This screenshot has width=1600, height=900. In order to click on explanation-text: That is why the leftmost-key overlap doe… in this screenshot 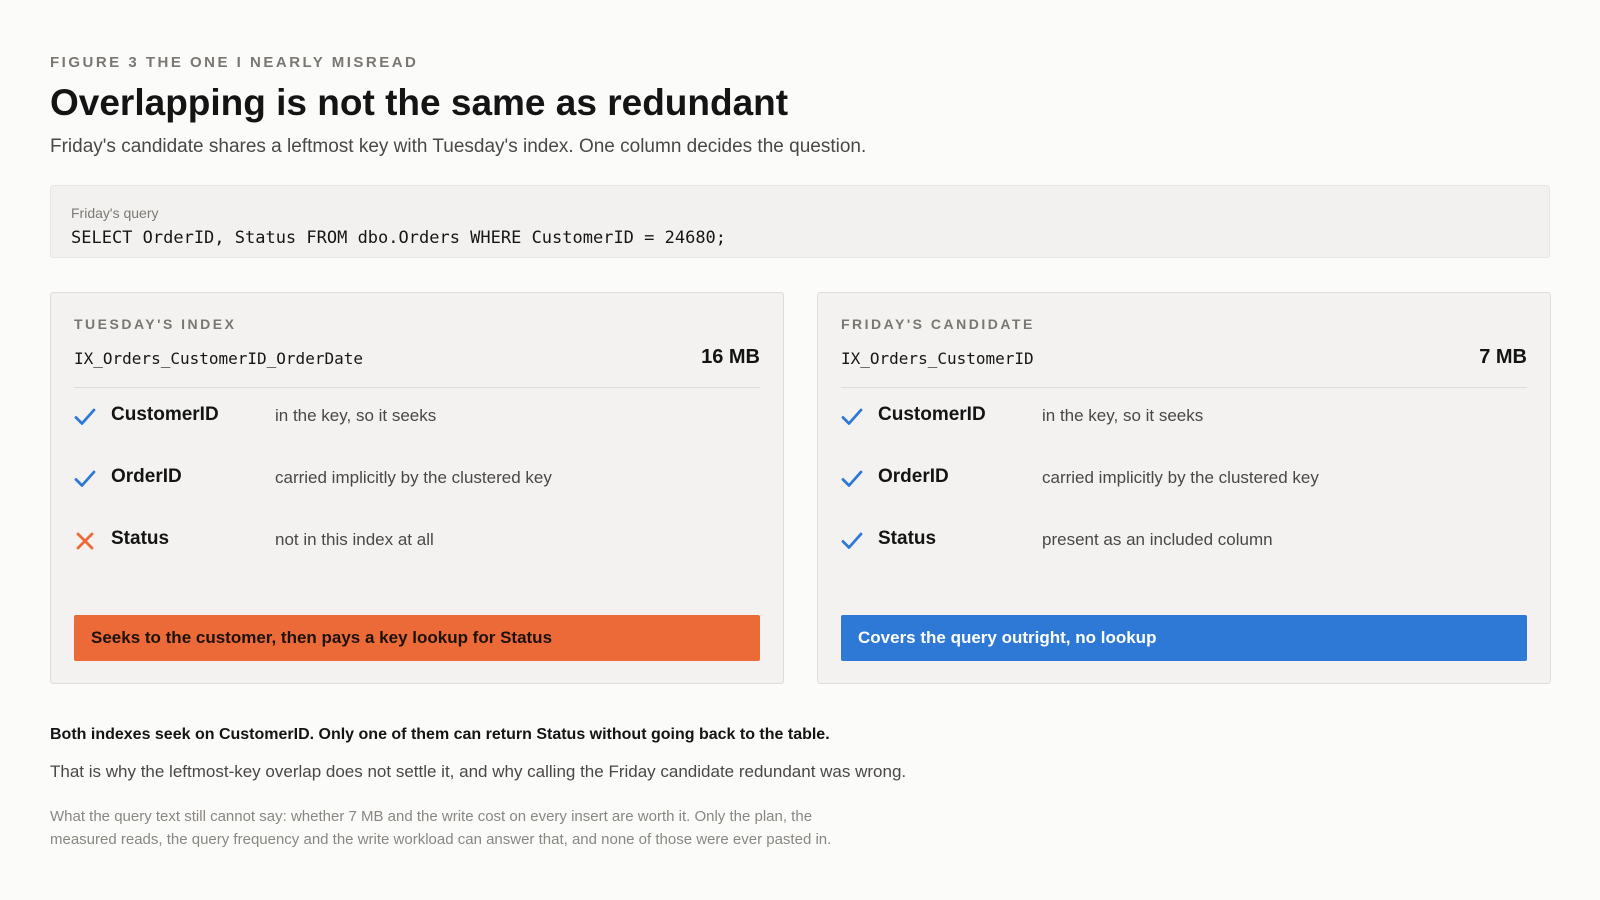, I will do `click(478, 771)`.